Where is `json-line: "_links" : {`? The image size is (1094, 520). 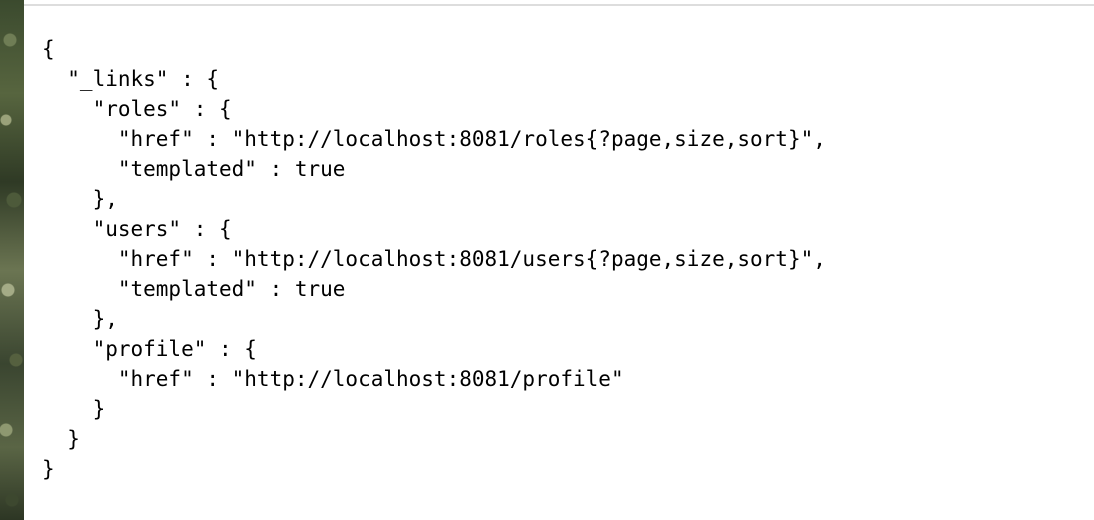
json-line: "_links" : { is located at coordinates (131, 79).